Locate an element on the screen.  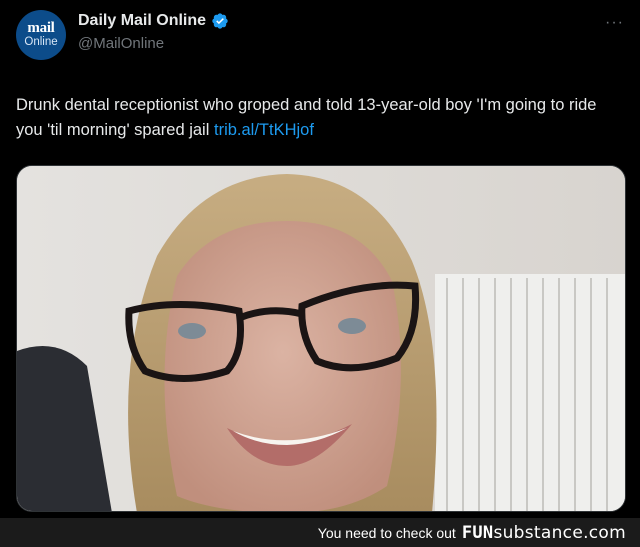
avatar-logo-line2: Online is located at coordinates (41, 42).